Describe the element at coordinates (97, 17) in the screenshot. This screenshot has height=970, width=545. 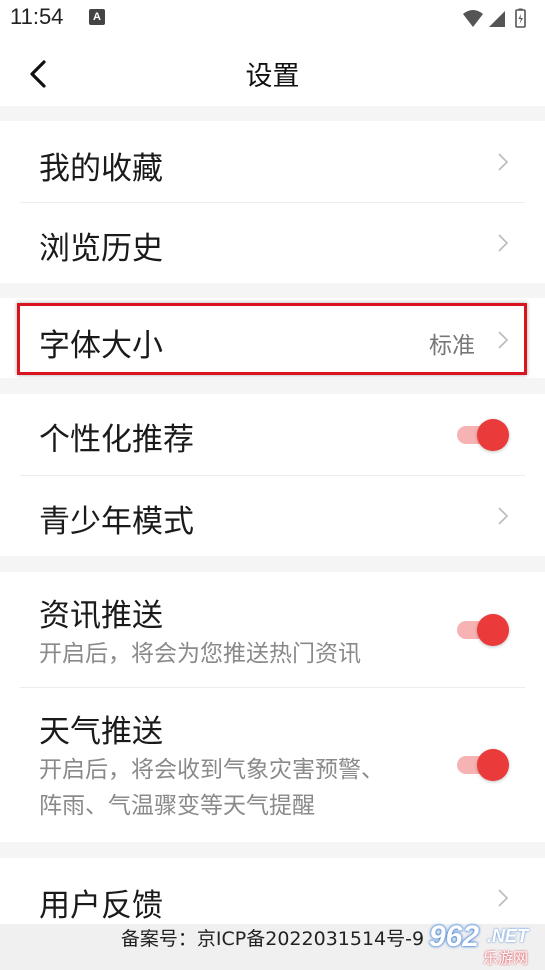
I see `notification-icon: A` at that location.